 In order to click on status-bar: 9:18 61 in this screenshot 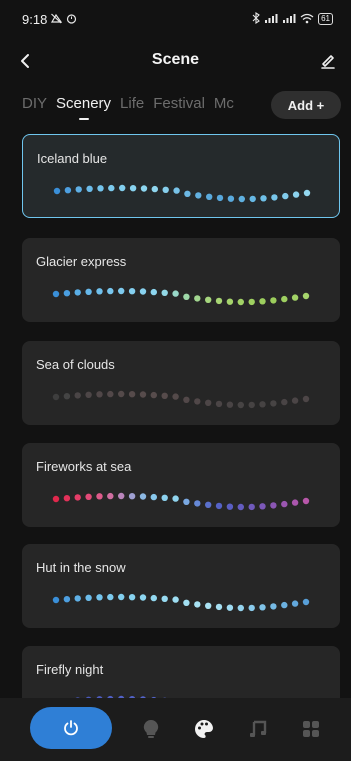, I will do `click(175, 19)`.